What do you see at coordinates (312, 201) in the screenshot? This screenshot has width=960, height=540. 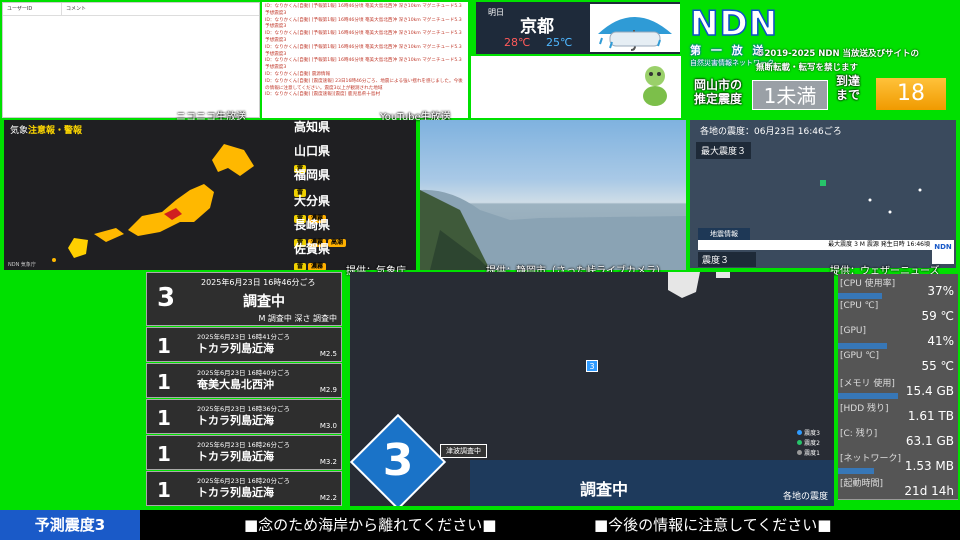 I see `prefecture-name: 大分県` at bounding box center [312, 201].